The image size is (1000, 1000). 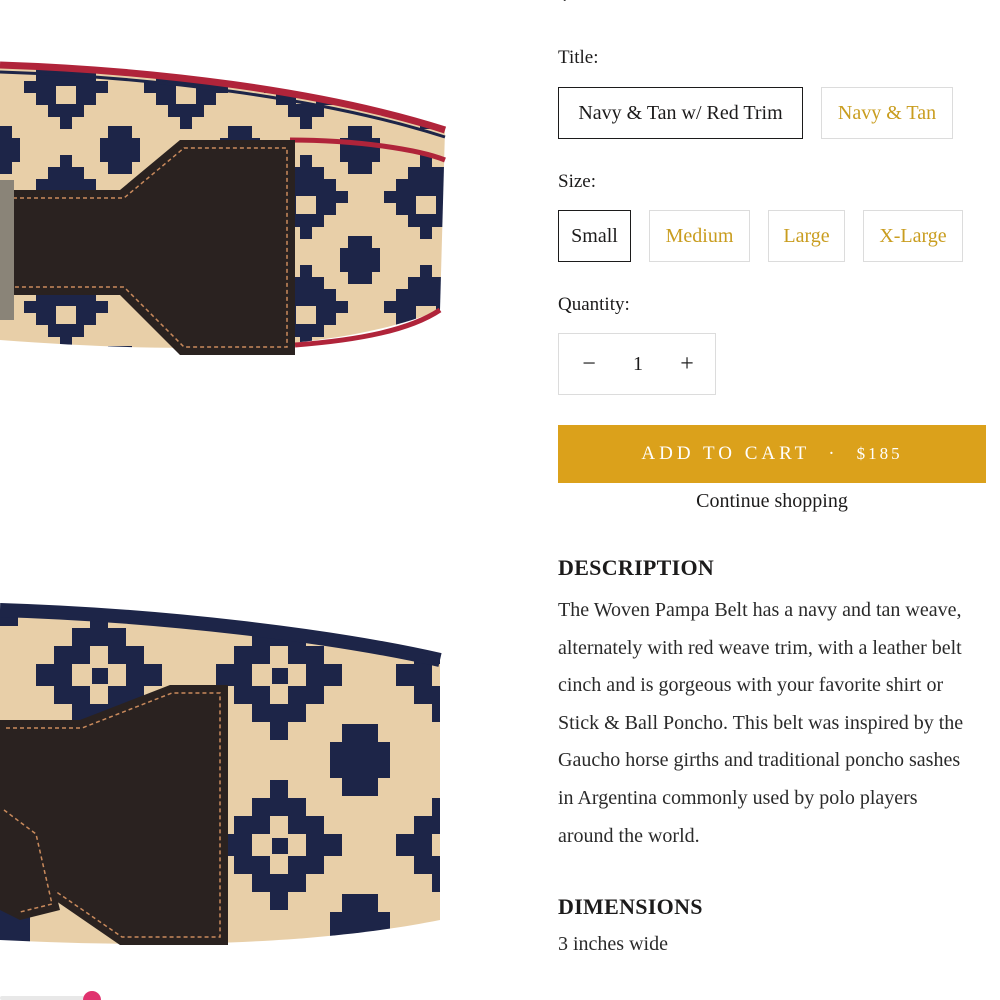 I want to click on continue-shopping-link: Continue shopping, so click(x=772, y=501).